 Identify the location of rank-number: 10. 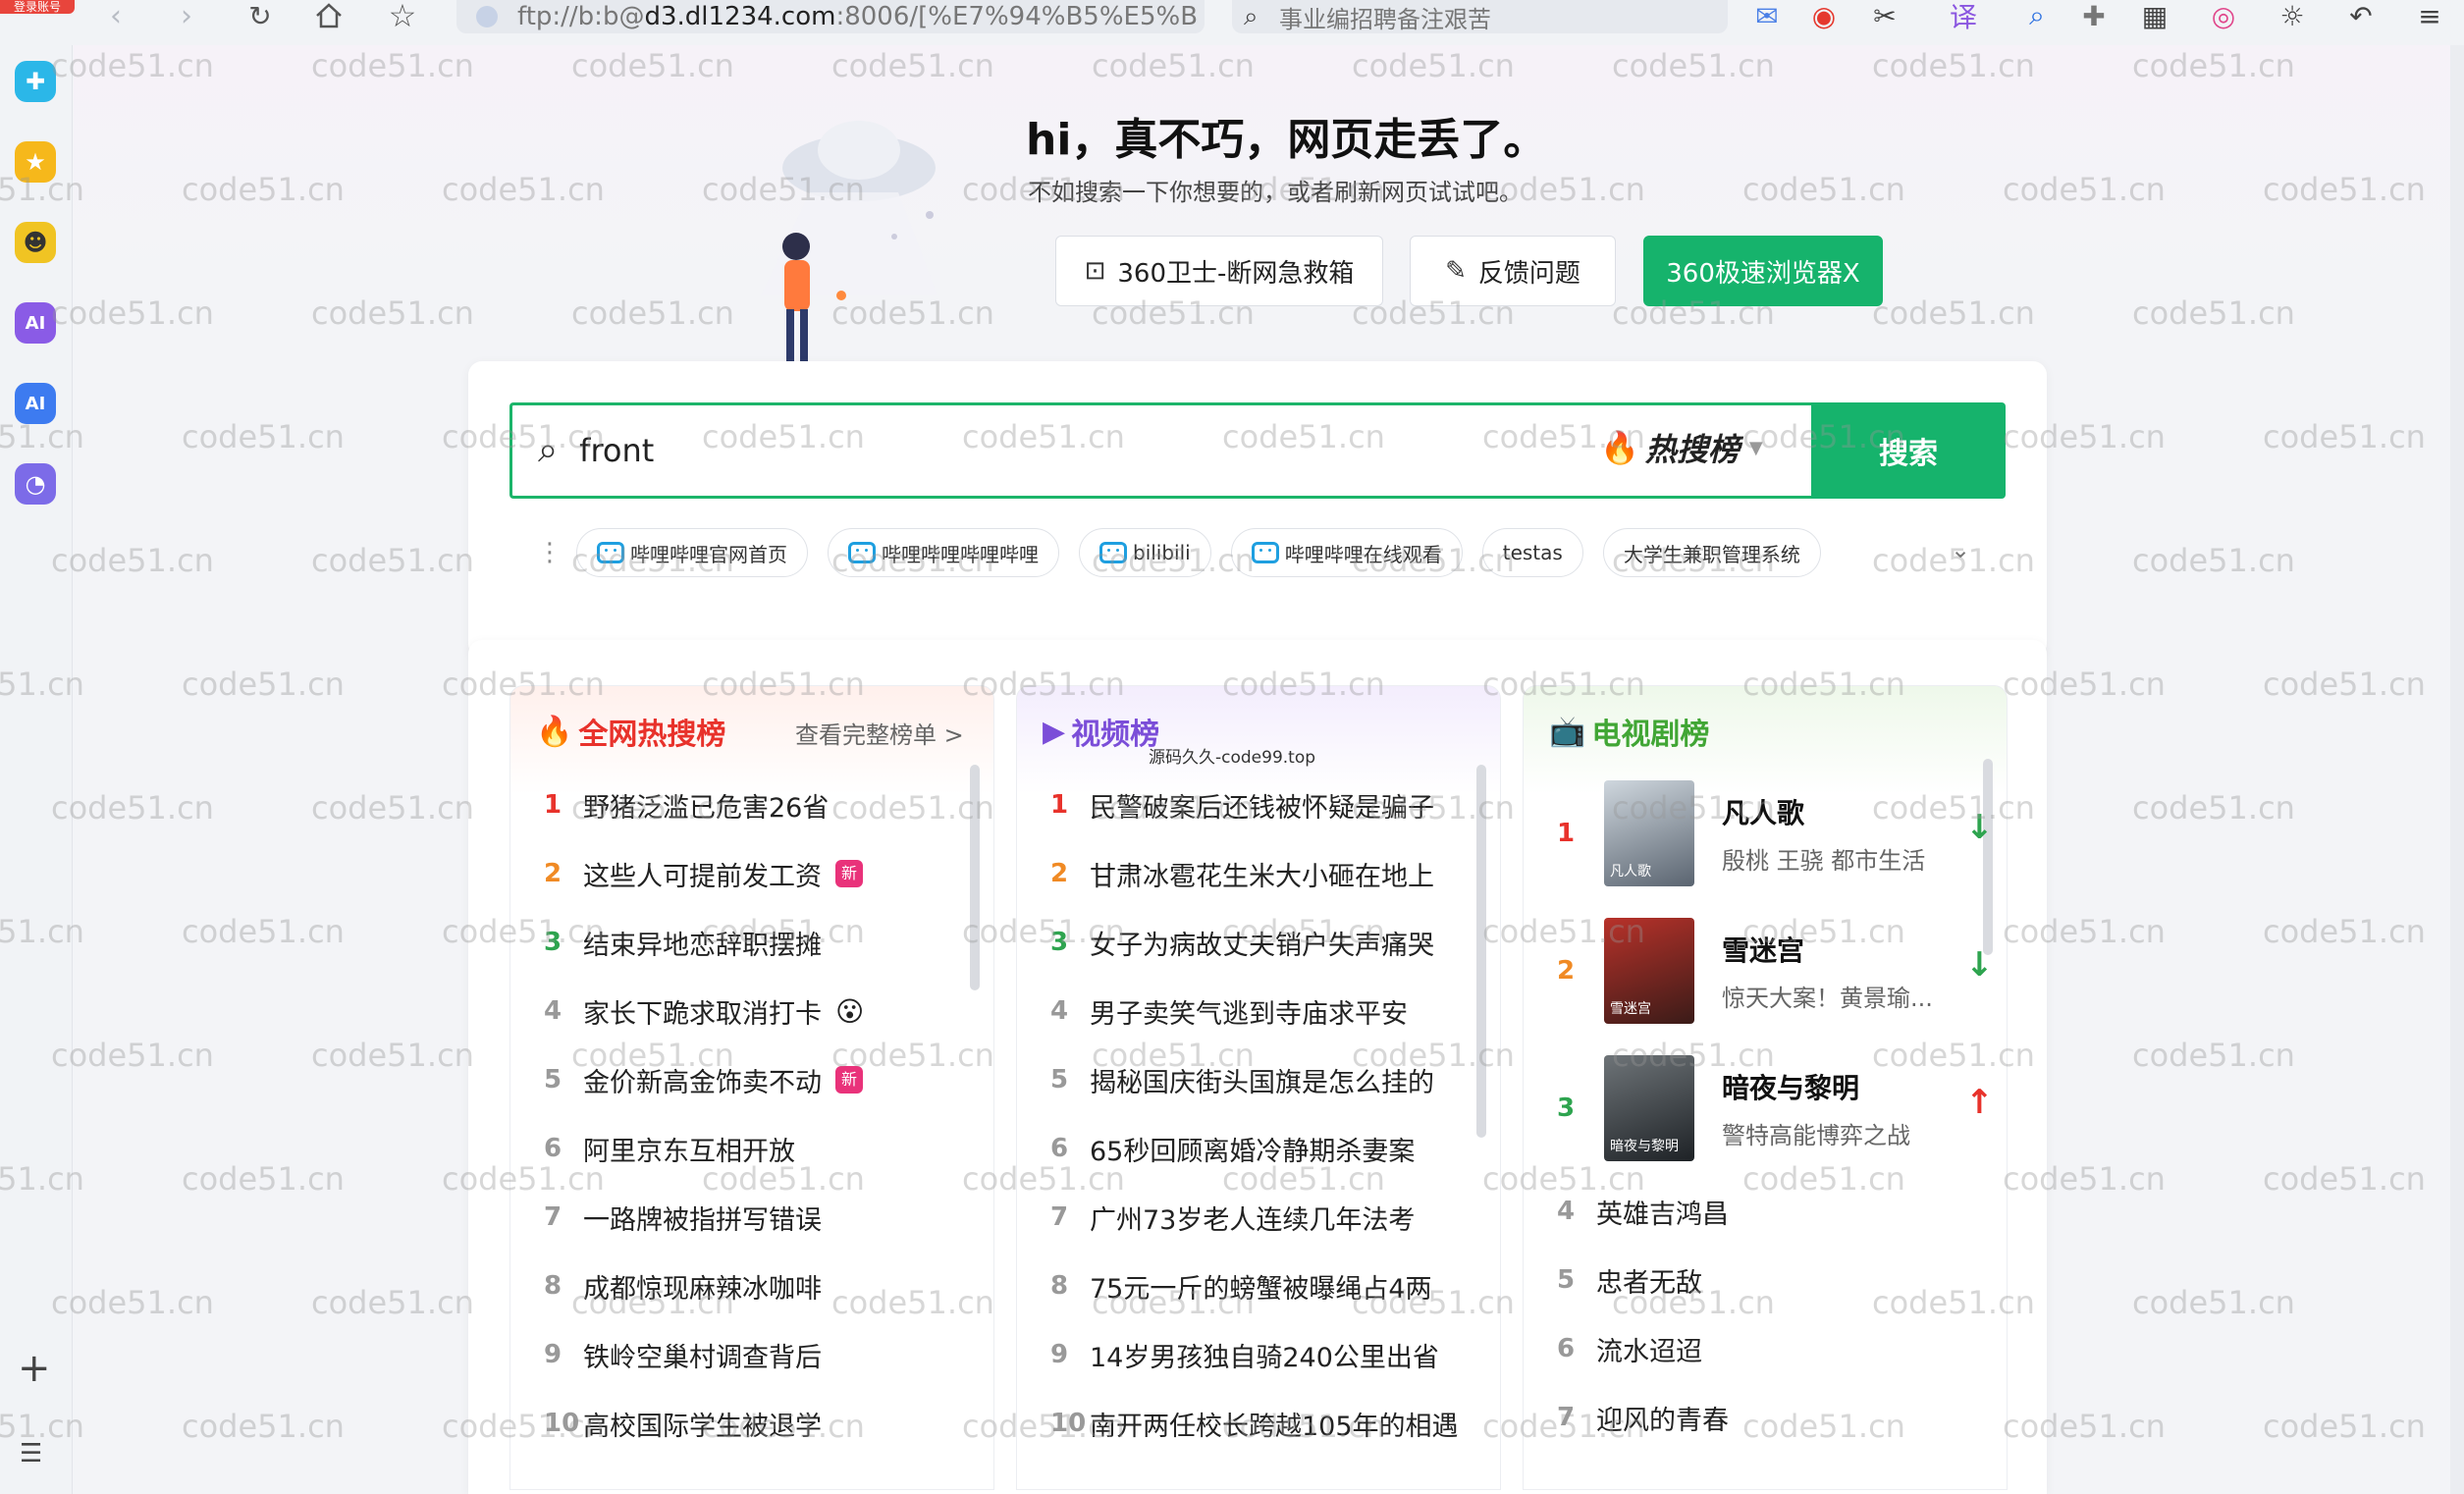
(562, 1423).